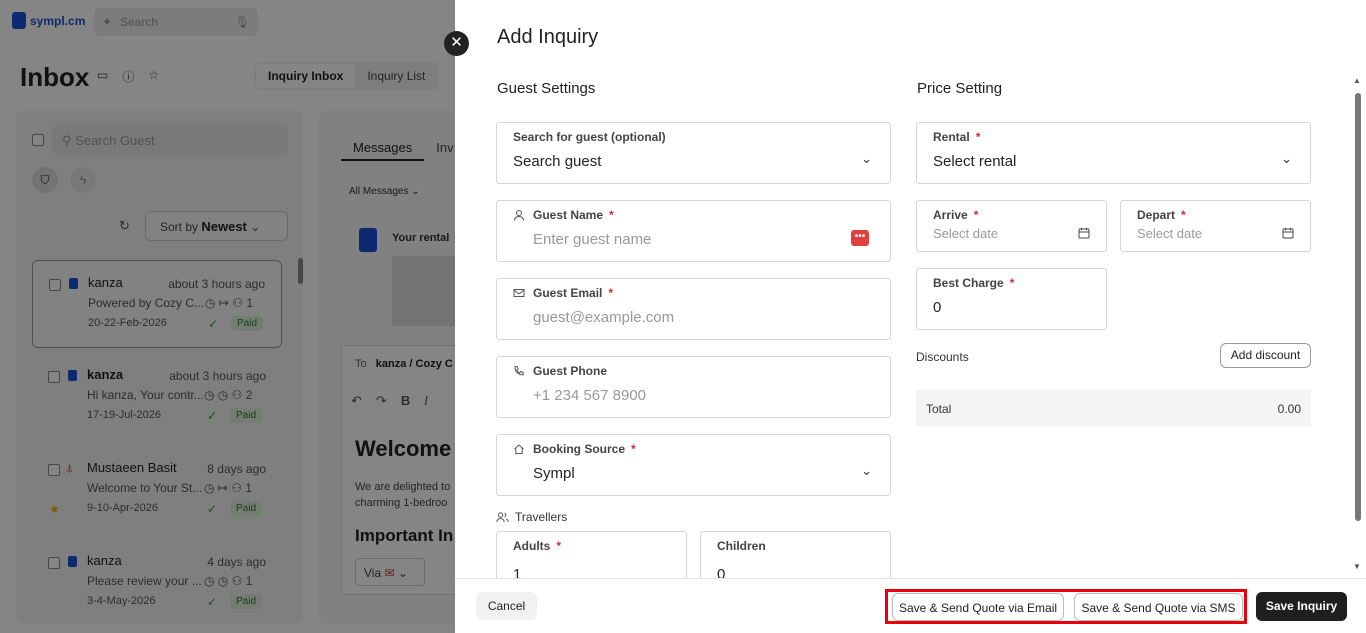 The height and width of the screenshot is (633, 1366). I want to click on guest-phone-placeholder: +1 234 567 8900, so click(590, 395).